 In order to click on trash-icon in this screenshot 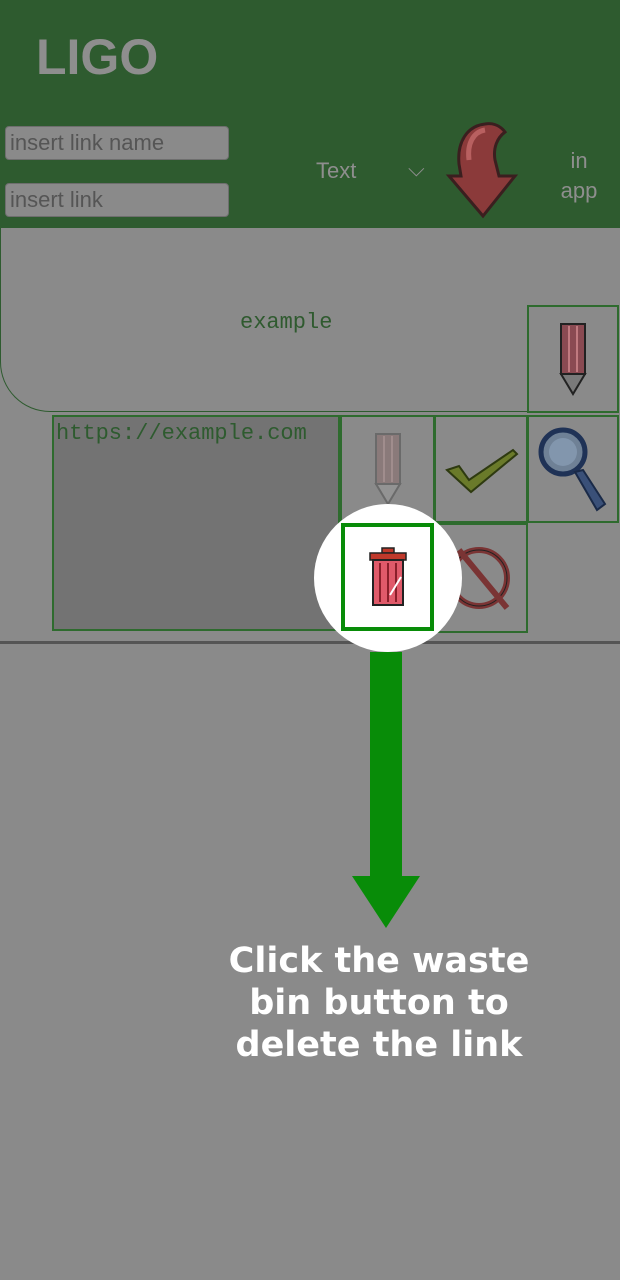, I will do `click(387, 576)`.